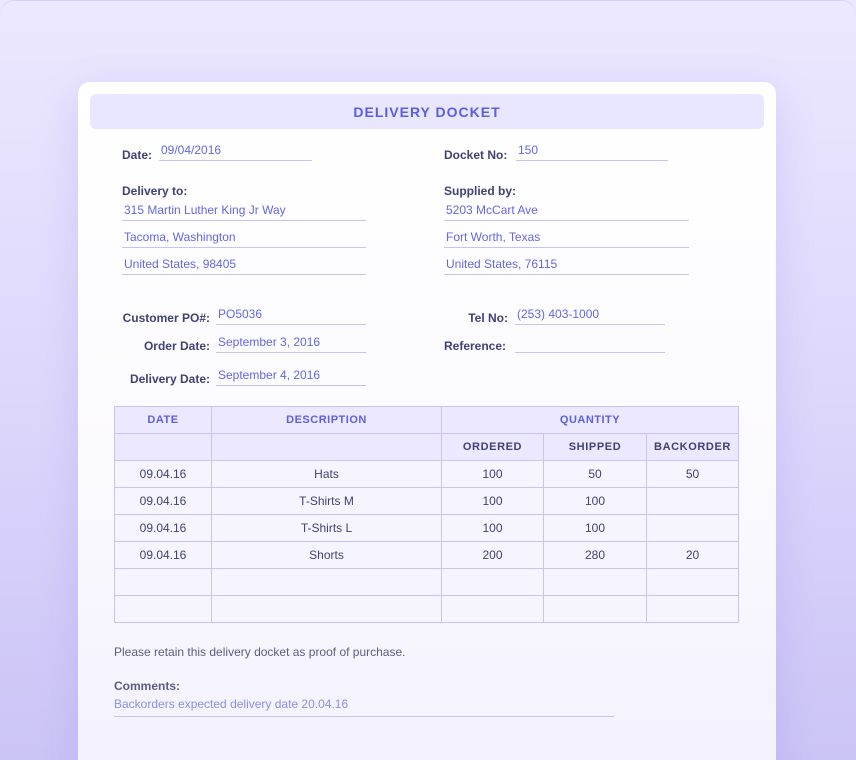  I want to click on supplied-by-line-3: United States, 76115, so click(566, 266).